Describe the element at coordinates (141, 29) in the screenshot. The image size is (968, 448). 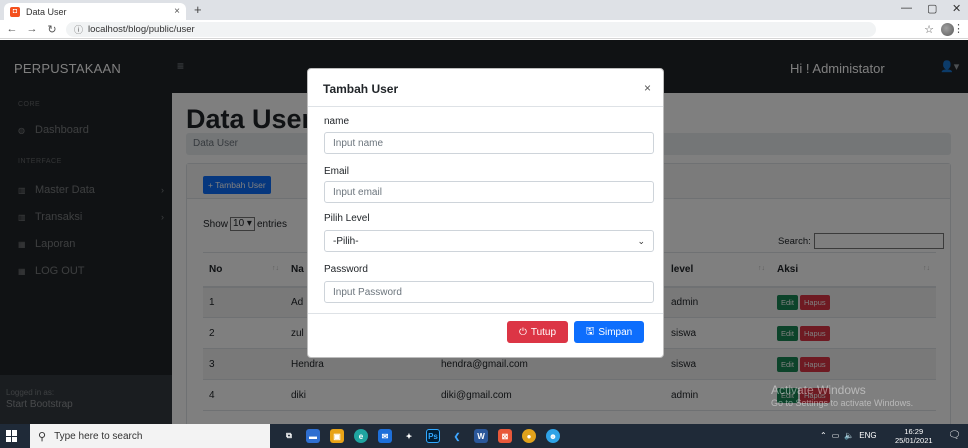
I see `url-text: localhost/blog/public/user` at that location.